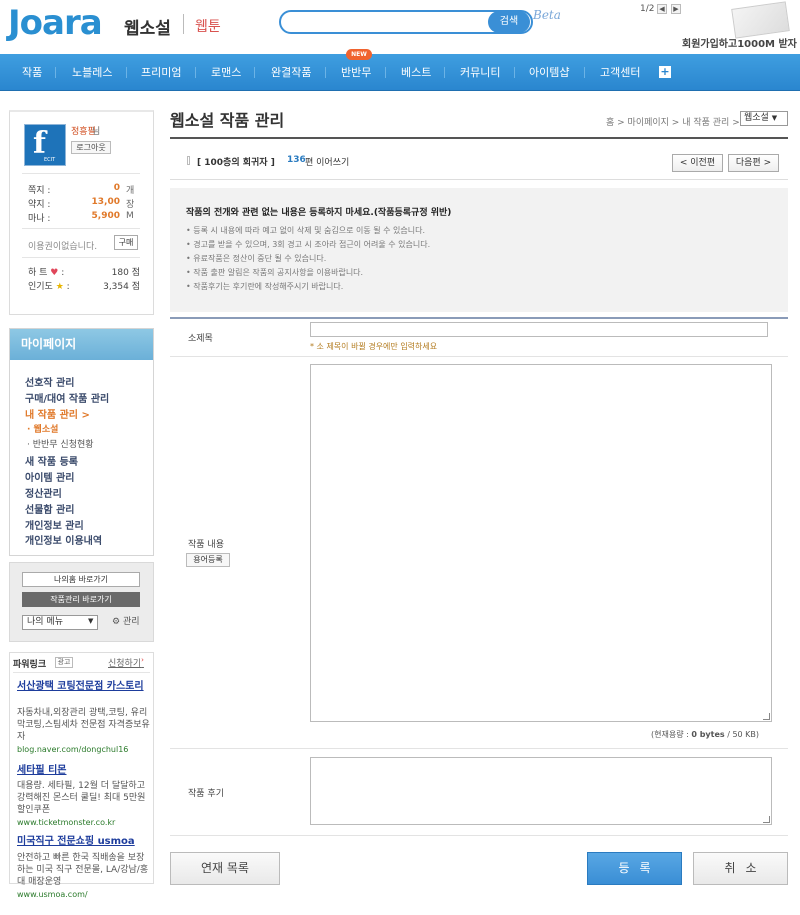 Image resolution: width=800 pixels, height=915 pixels. Describe the element at coordinates (126, 620) in the screenshot. I see `manage-menu-link: ⚙ 관리` at that location.